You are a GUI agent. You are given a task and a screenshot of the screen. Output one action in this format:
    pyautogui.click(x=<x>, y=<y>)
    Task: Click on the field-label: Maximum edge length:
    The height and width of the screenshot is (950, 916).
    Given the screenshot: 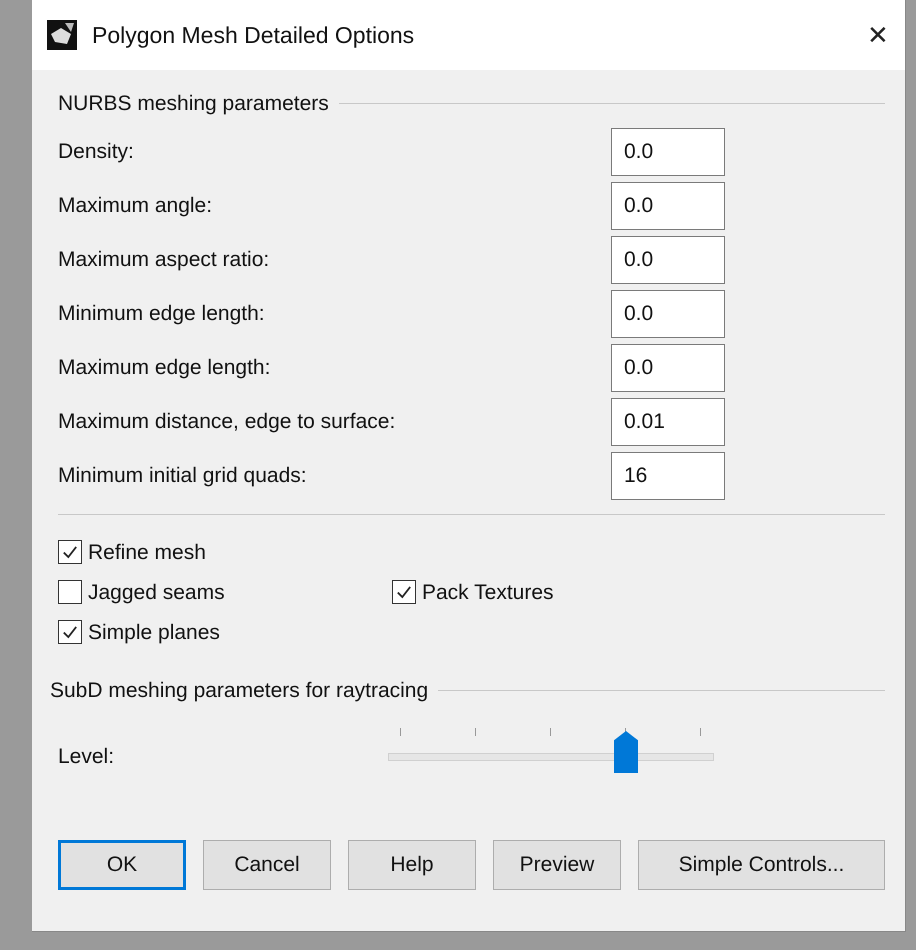 What is the action you would take?
    pyautogui.click(x=165, y=367)
    